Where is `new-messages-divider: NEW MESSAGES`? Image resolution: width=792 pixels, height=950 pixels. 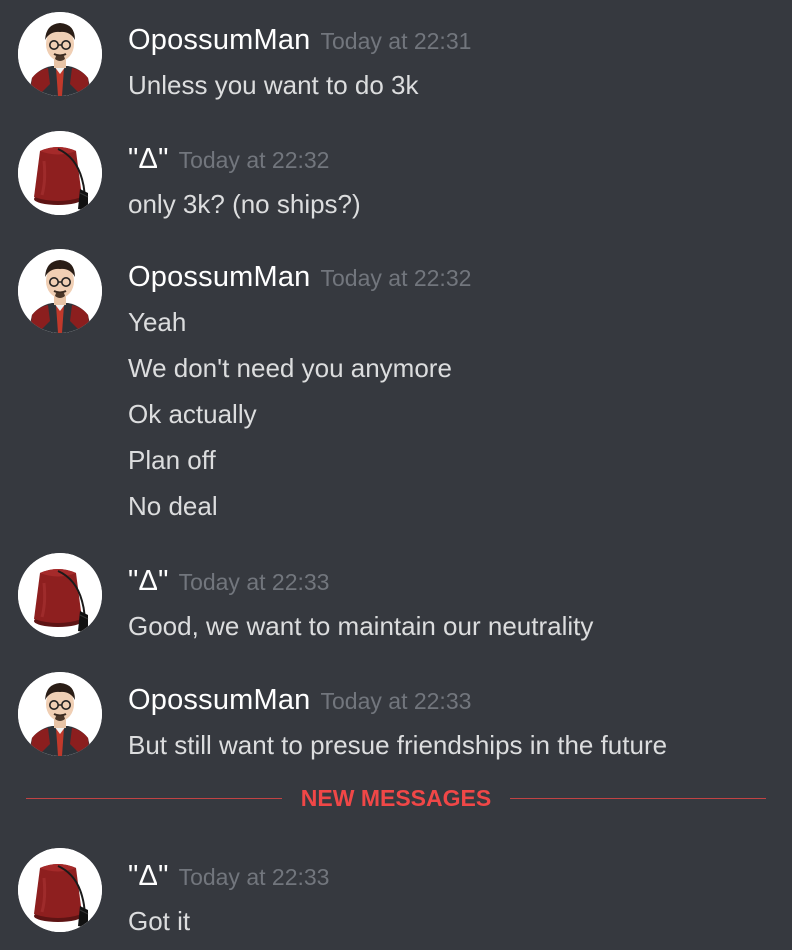 new-messages-divider: NEW MESSAGES is located at coordinates (396, 798).